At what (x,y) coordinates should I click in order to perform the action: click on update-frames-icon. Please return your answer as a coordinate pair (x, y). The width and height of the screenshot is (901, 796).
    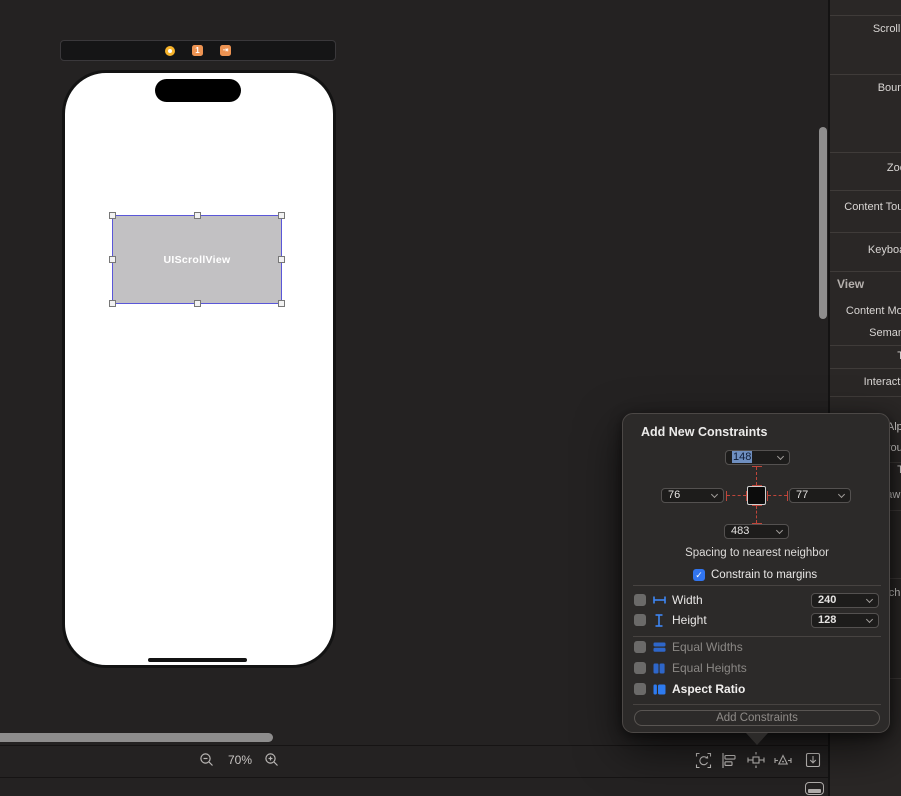
    Looking at the image, I should click on (703, 760).